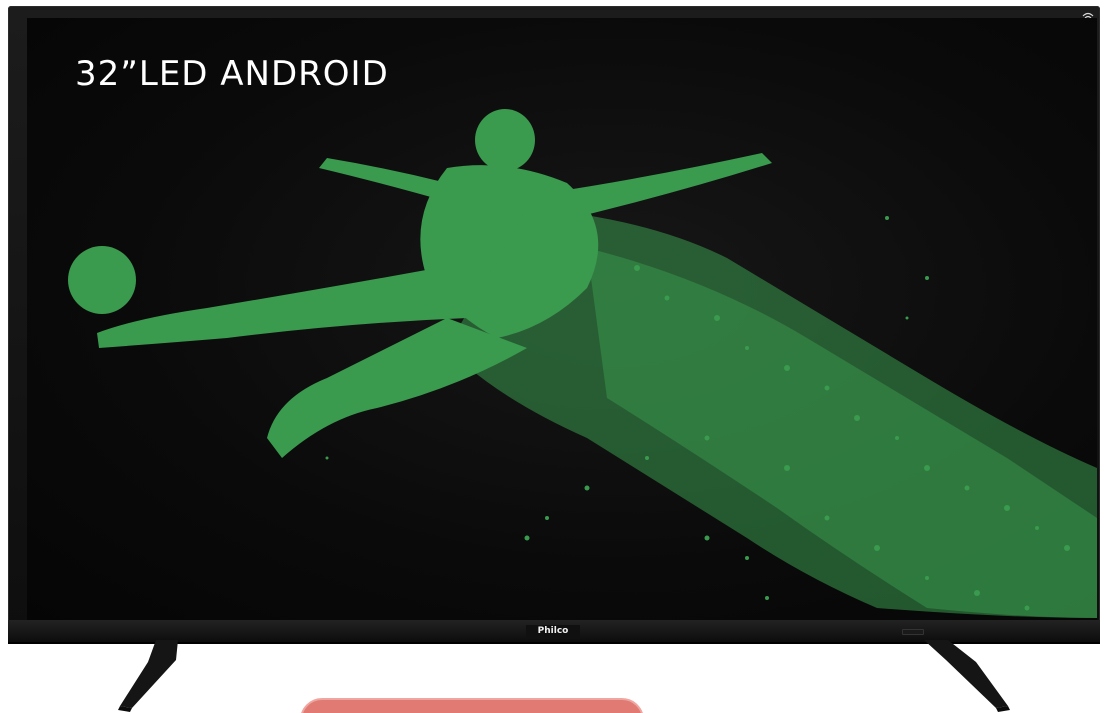 The image size is (1106, 713). What do you see at coordinates (967, 676) in the screenshot?
I see `right-stand` at bounding box center [967, 676].